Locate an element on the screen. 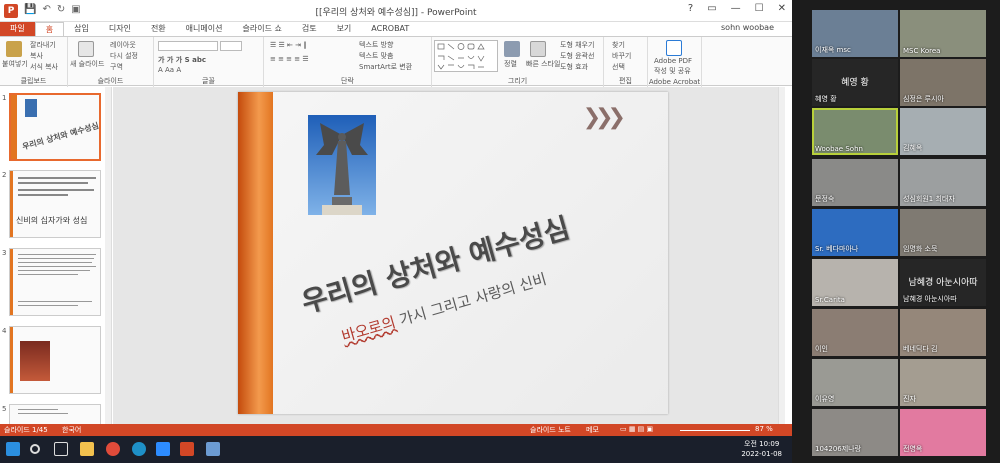  tab-home: 홈 is located at coordinates (49, 29).